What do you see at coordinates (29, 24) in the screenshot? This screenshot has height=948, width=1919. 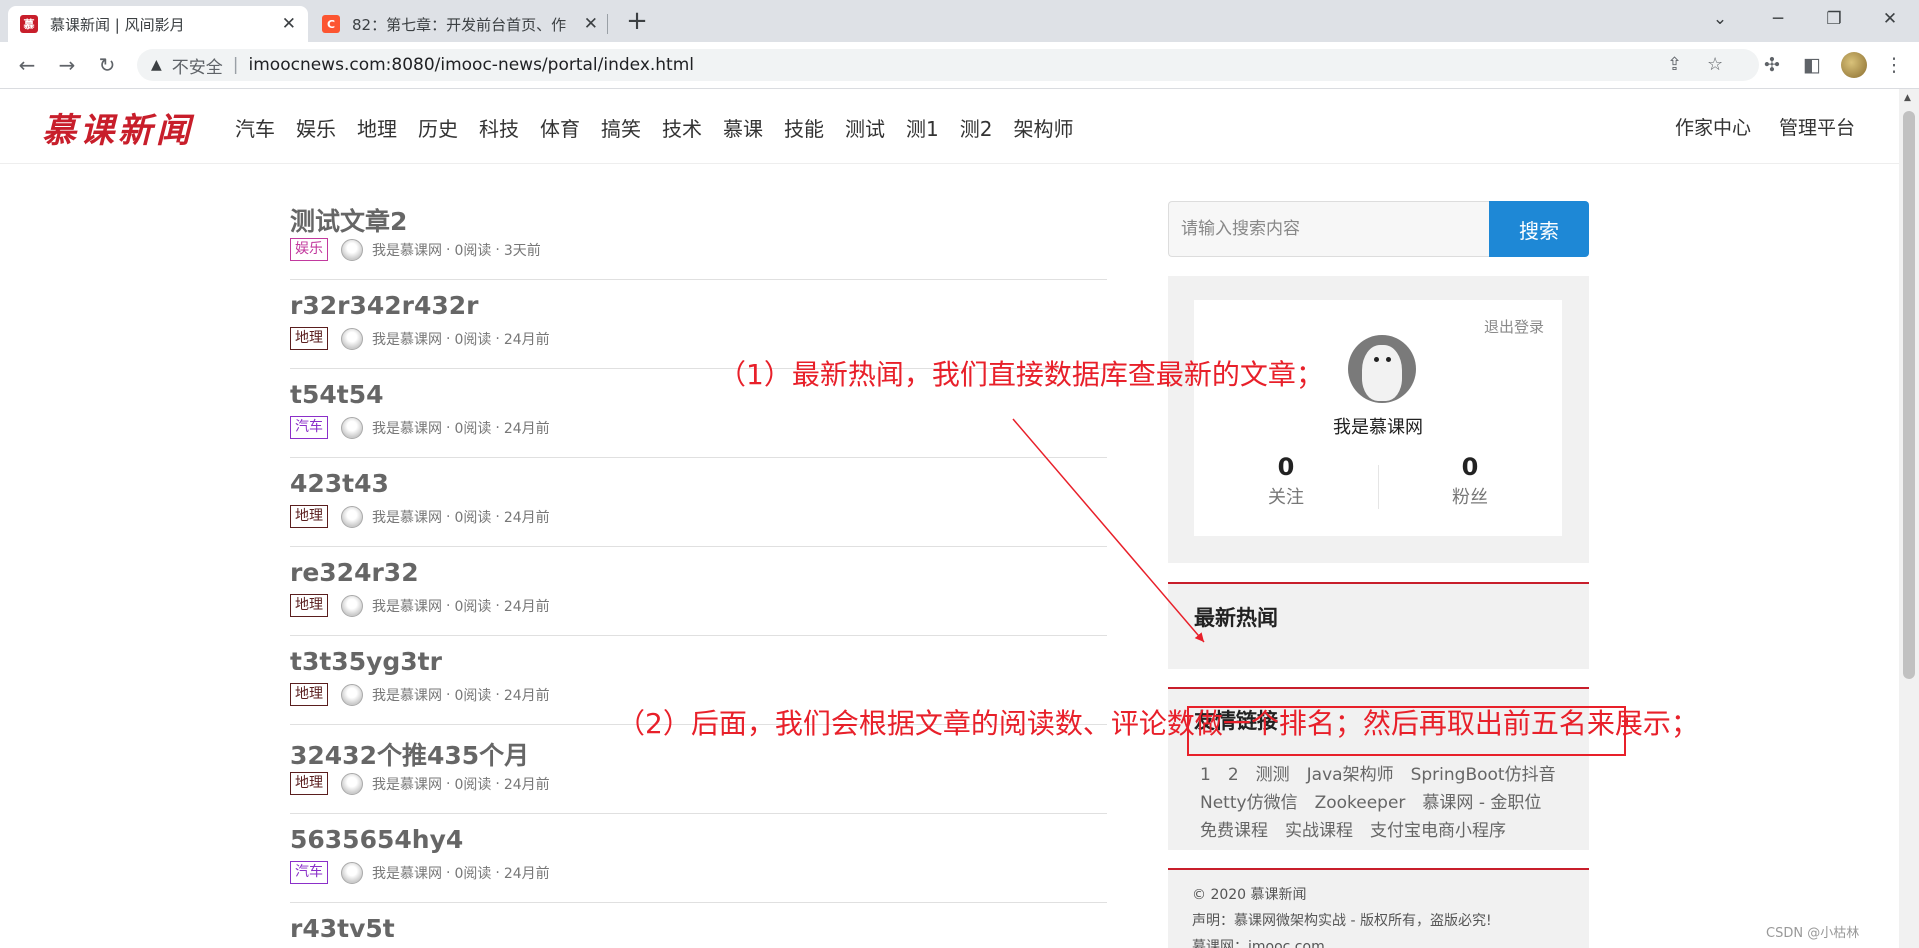 I see `imooc-news-favicon-icon: 慕` at bounding box center [29, 24].